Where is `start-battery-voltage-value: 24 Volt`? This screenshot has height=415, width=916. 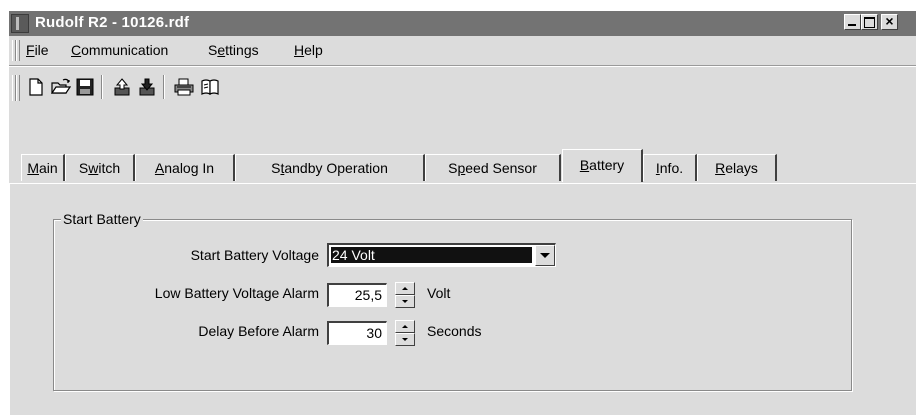 start-battery-voltage-value: 24 Volt is located at coordinates (431, 255).